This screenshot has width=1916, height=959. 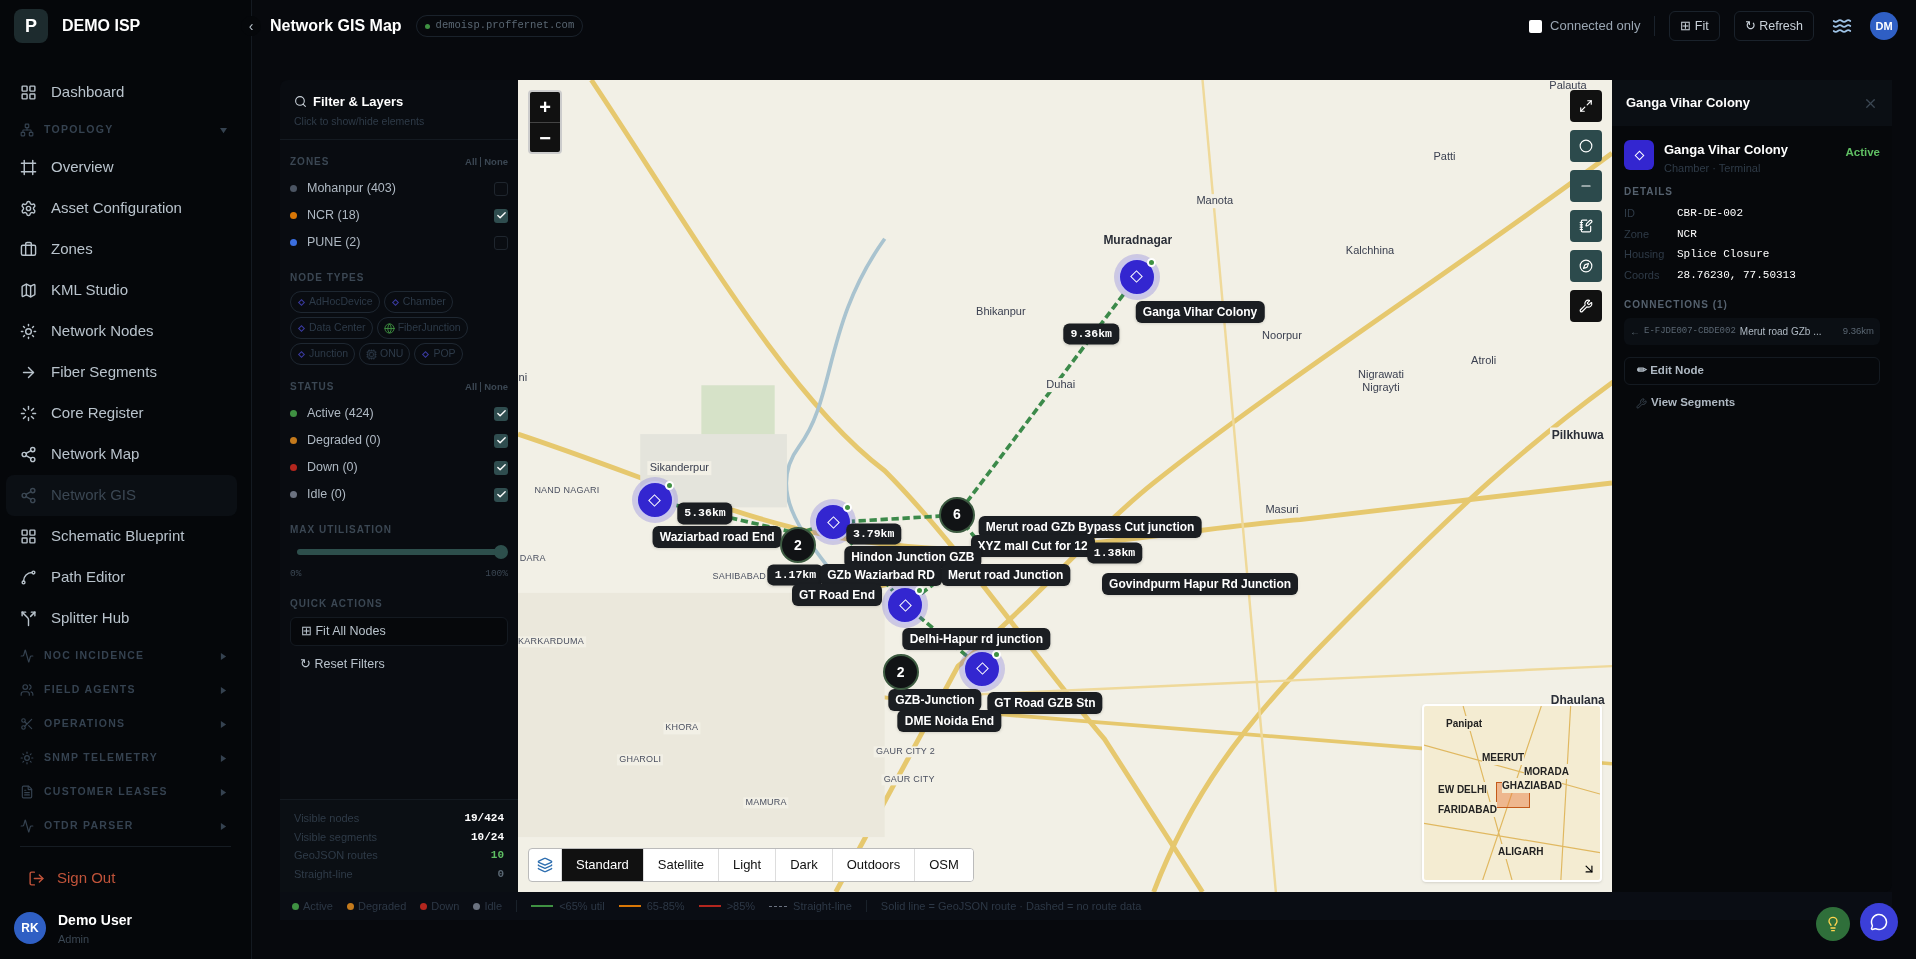 I want to click on logout-icon, so click(x=36, y=878).